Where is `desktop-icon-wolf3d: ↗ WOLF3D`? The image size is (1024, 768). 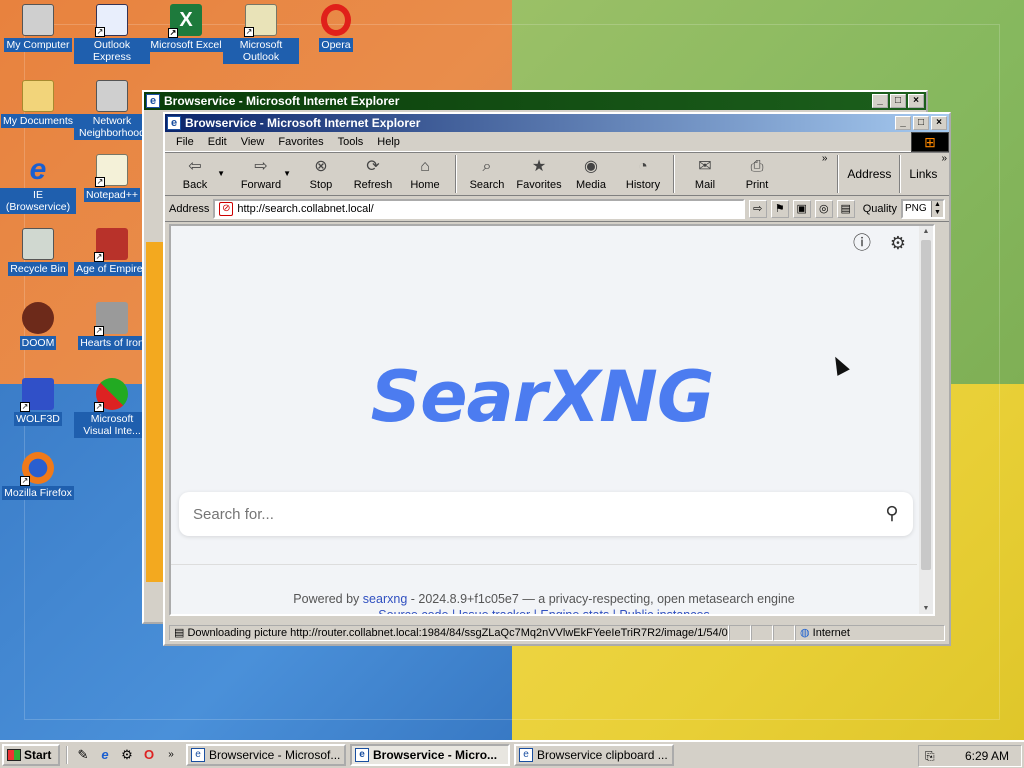
desktop-icon-wolf3d: ↗ WOLF3D is located at coordinates (38, 402).